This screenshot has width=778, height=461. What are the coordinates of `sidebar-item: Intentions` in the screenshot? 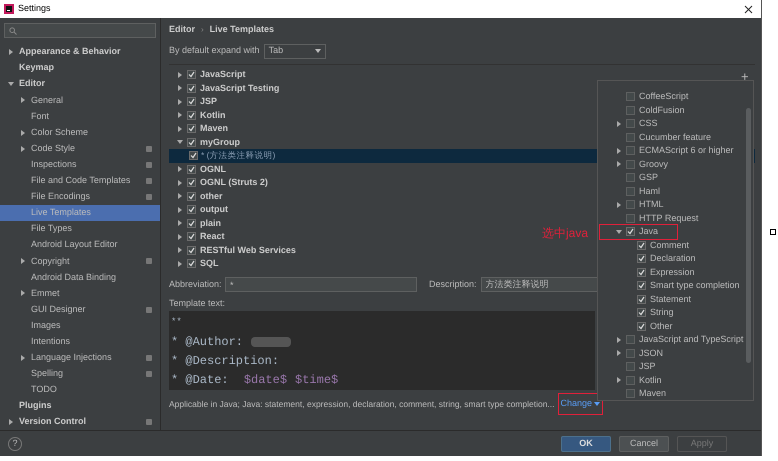 It's located at (80, 342).